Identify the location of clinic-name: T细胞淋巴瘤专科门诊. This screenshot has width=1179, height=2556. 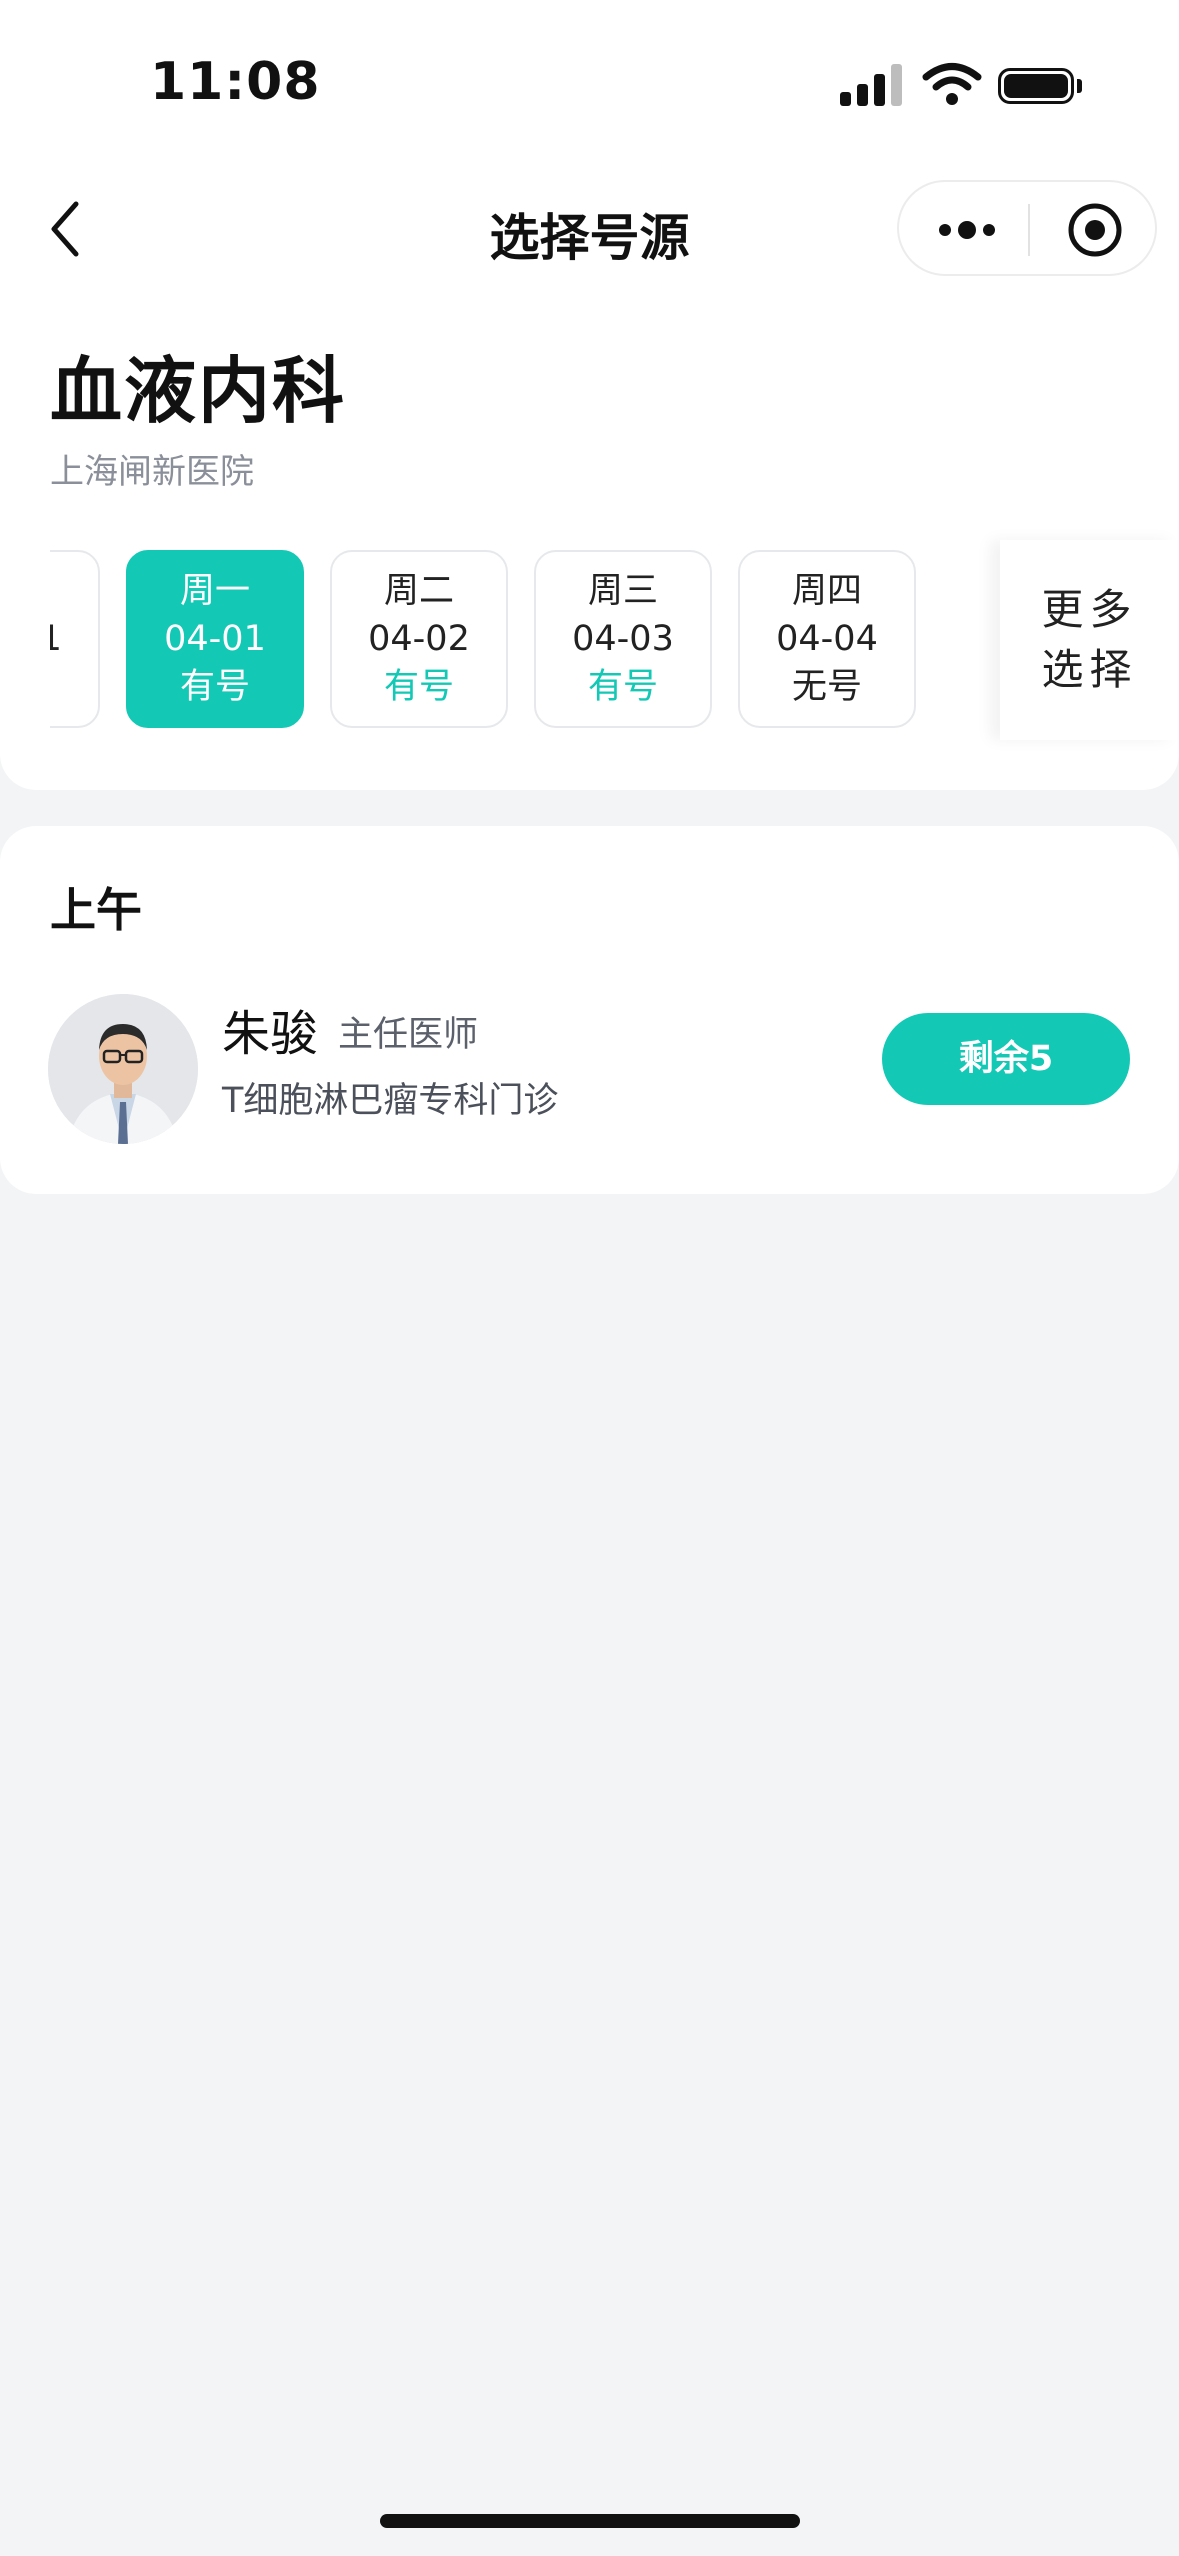
(390, 1101).